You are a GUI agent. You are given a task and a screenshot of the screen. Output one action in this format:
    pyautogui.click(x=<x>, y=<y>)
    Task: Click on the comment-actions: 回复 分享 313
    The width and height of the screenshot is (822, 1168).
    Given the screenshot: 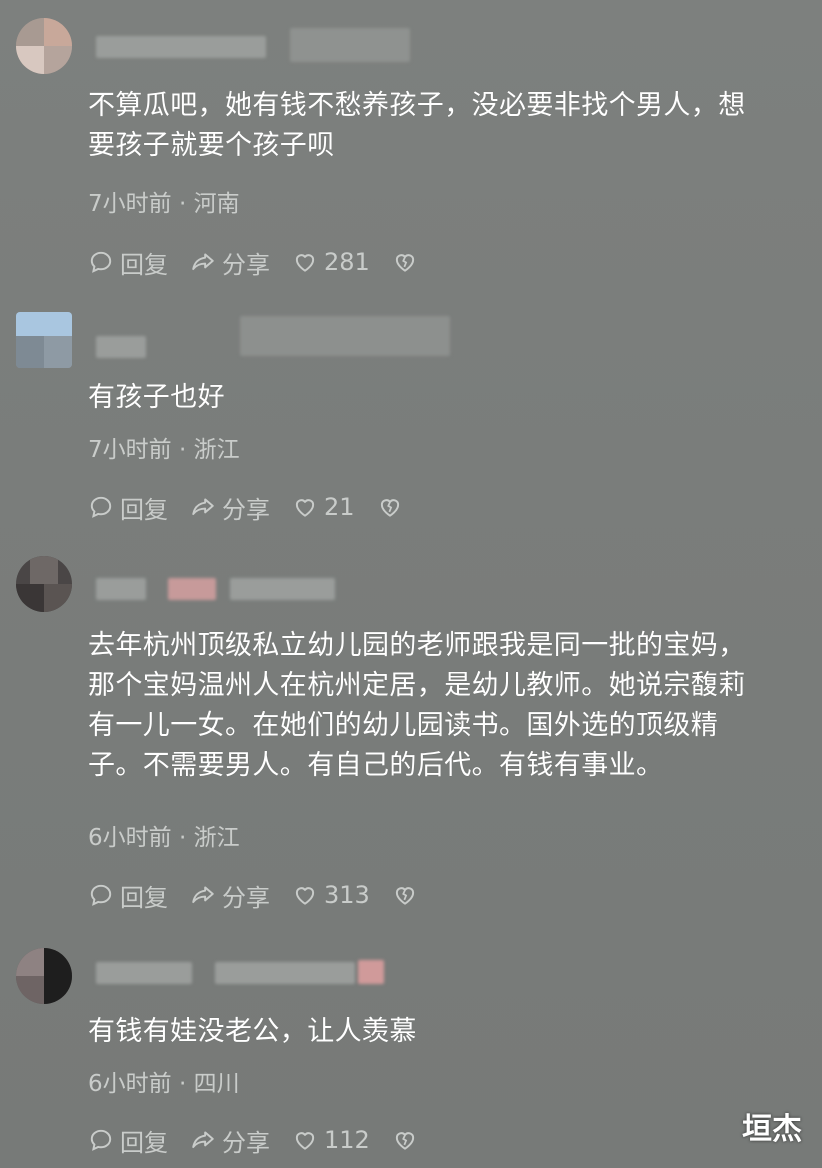 What is the action you would take?
    pyautogui.click(x=264, y=895)
    